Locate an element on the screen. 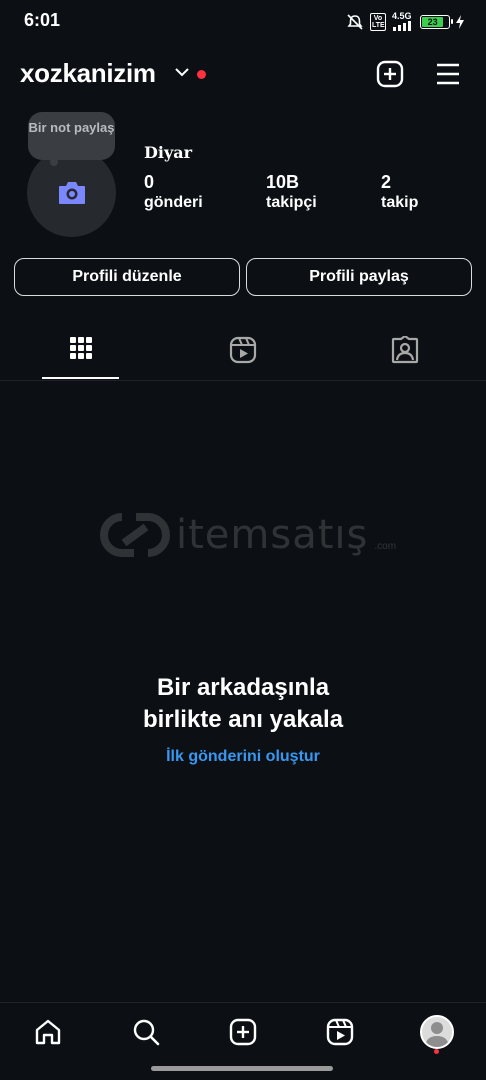 Image resolution: width=486 pixels, height=1080 pixels. create-icon is located at coordinates (243, 1032).